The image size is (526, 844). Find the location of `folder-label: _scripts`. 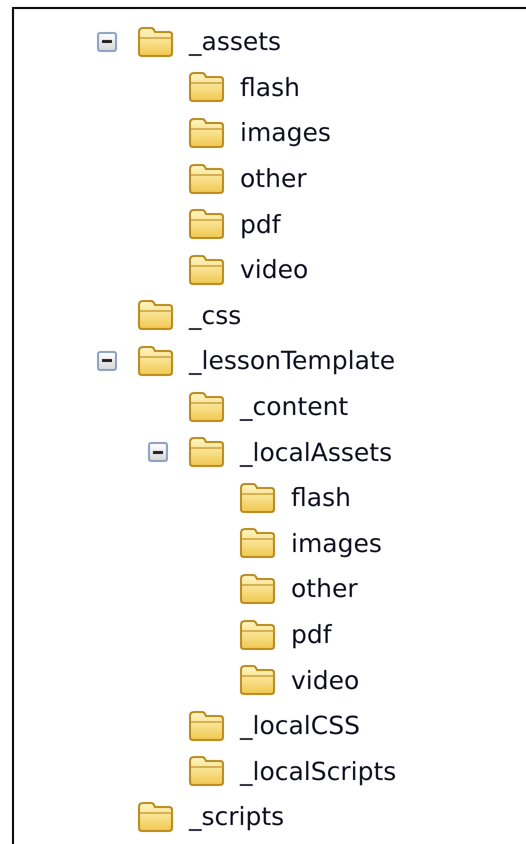

folder-label: _scripts is located at coordinates (236, 817).